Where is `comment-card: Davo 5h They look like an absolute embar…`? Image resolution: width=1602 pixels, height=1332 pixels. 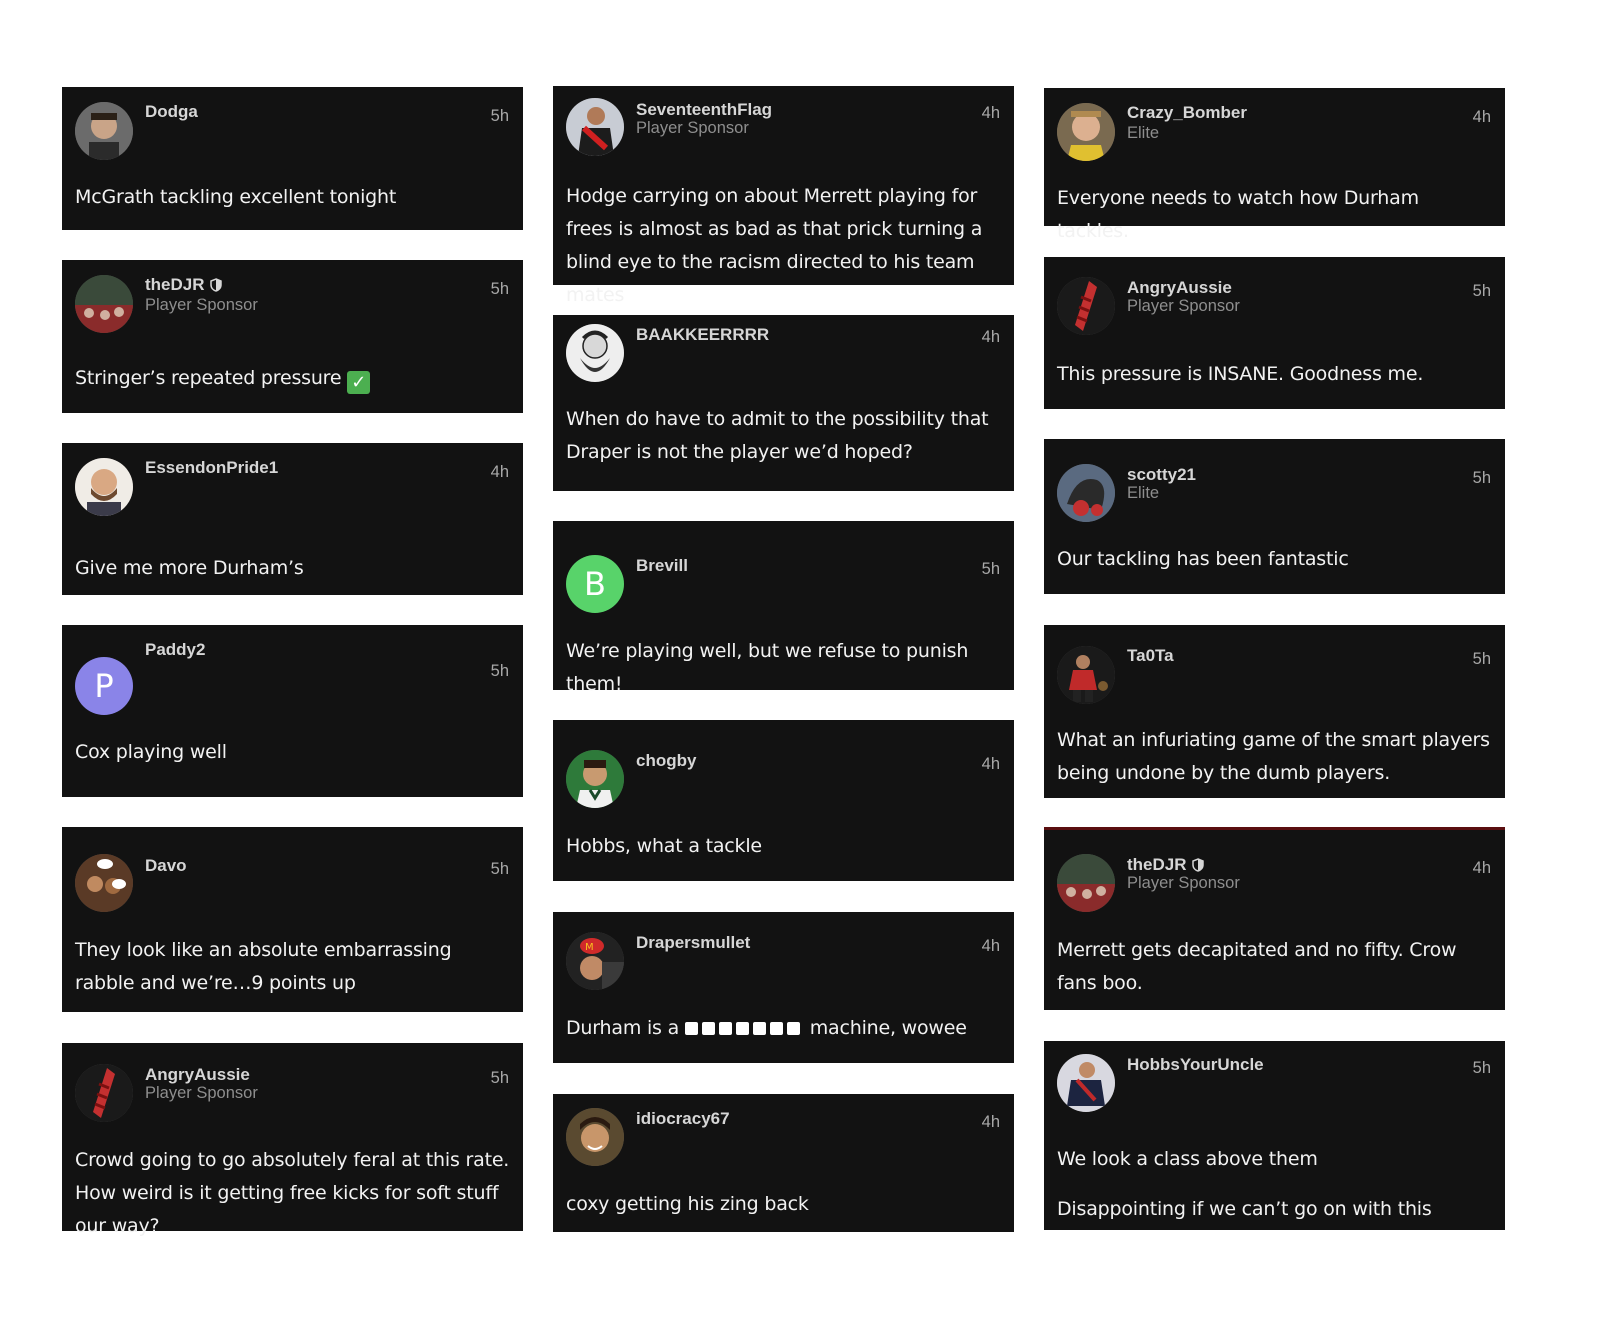 comment-card: Davo 5h They look like an absolute embar… is located at coordinates (292, 919).